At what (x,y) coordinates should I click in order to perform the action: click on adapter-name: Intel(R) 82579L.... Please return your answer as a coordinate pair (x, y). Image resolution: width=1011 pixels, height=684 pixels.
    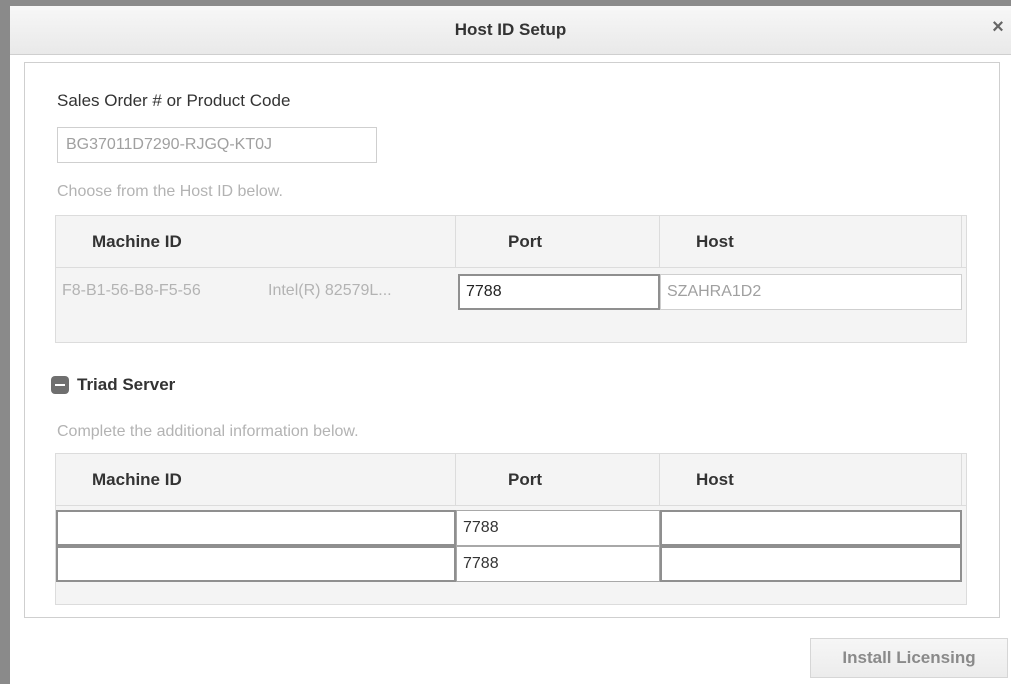
    Looking at the image, I should click on (330, 290).